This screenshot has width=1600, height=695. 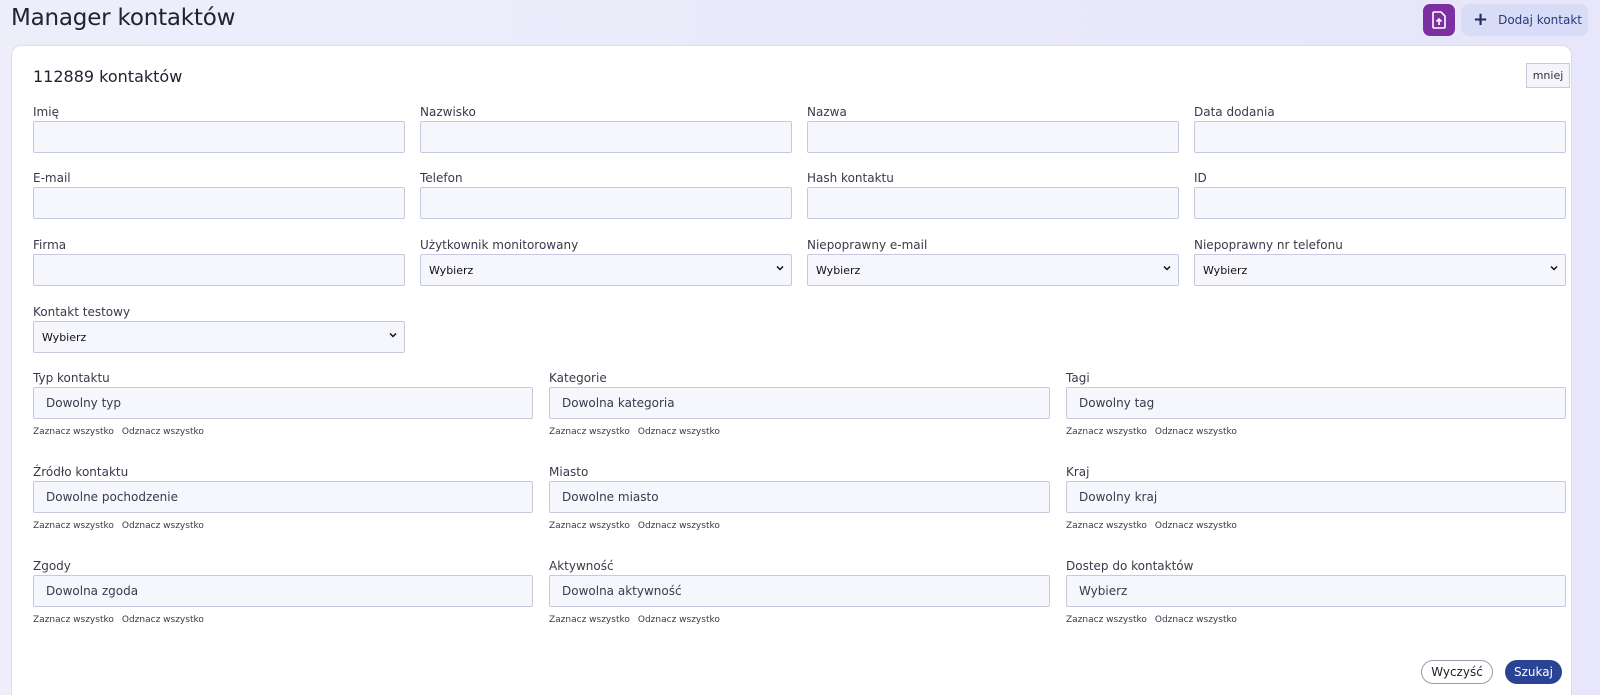 I want to click on contact-hash-input, so click(x=993, y=203).